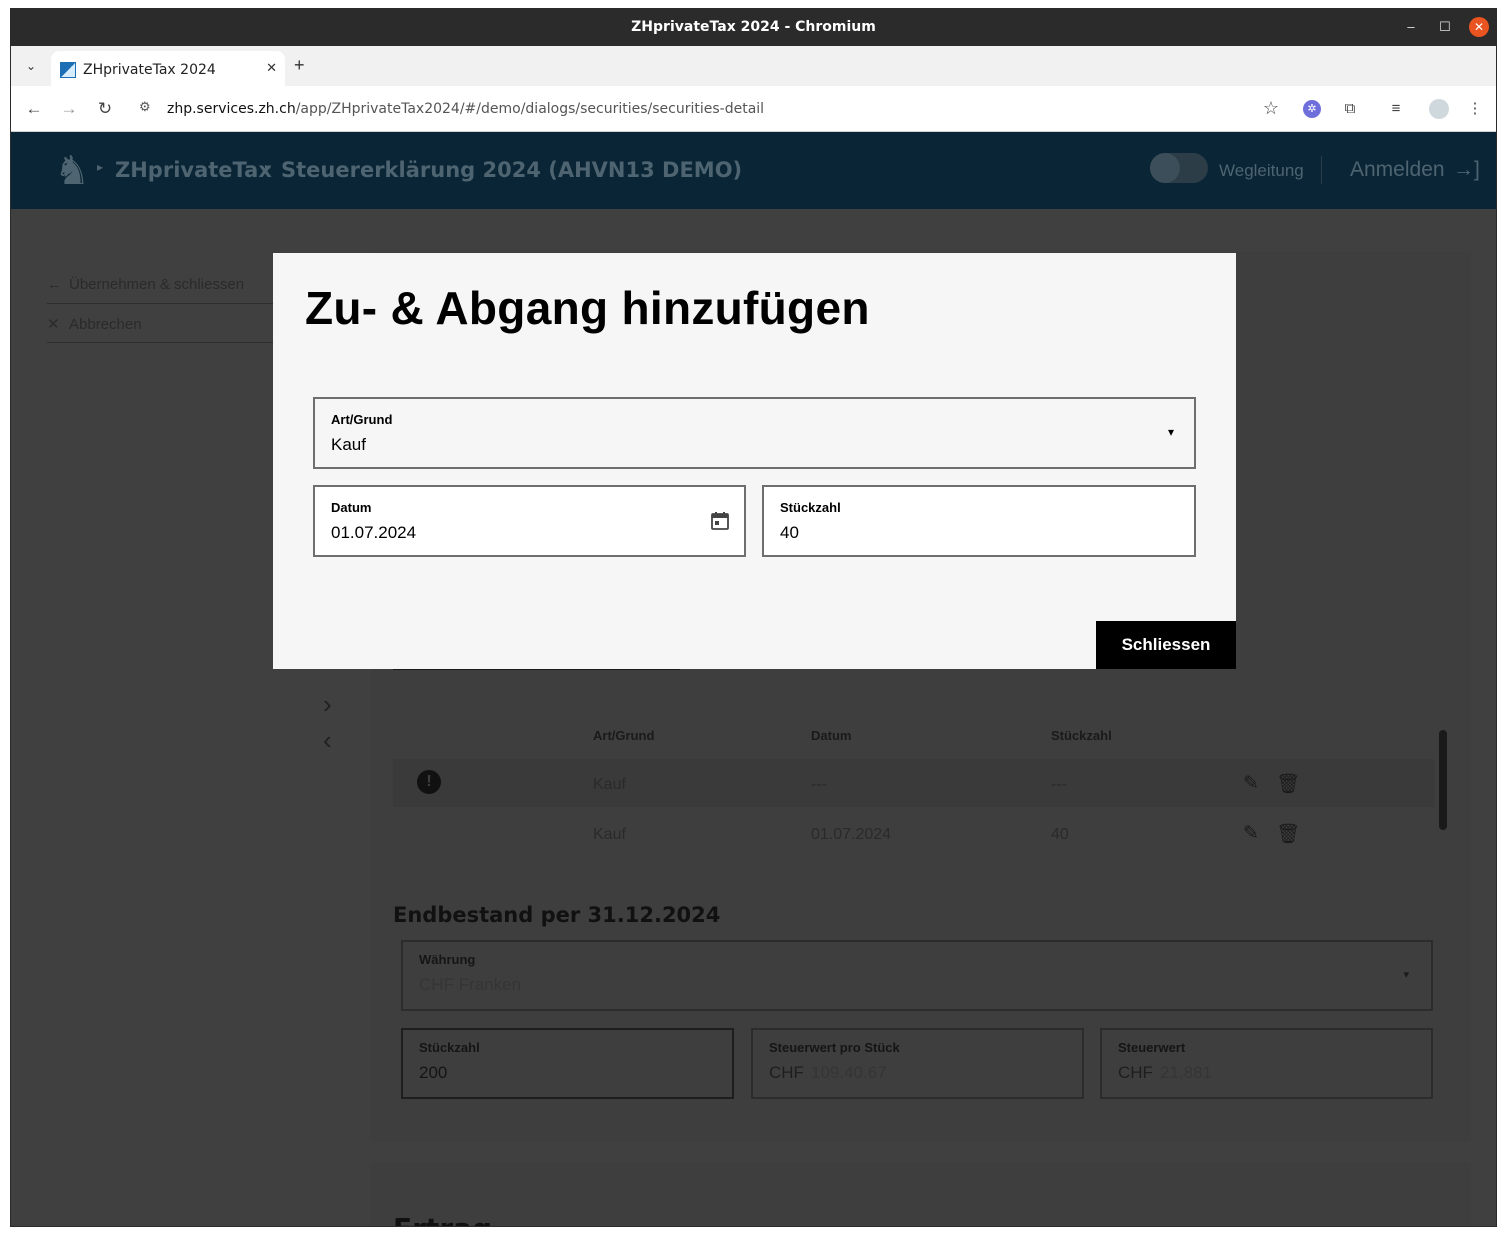 This screenshot has height=1236, width=1506. Describe the element at coordinates (1271, 108) in the screenshot. I see `bookmark-star-icon: ☆` at that location.